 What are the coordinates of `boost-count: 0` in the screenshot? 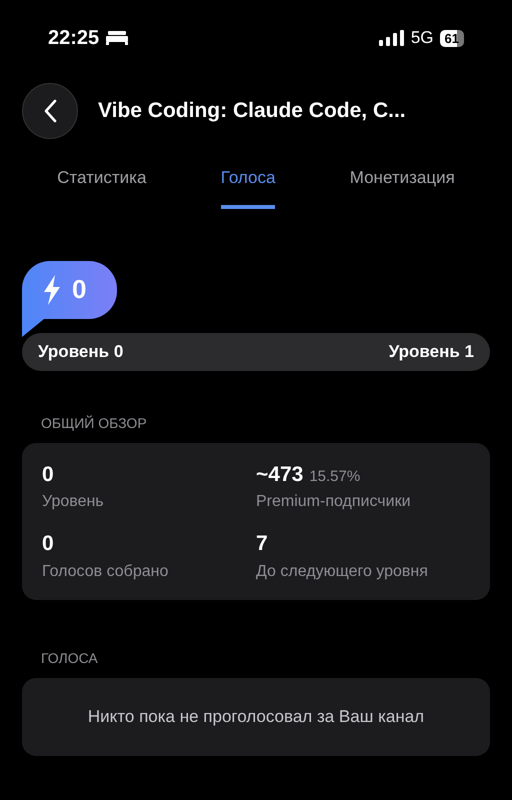 It's located at (79, 289).